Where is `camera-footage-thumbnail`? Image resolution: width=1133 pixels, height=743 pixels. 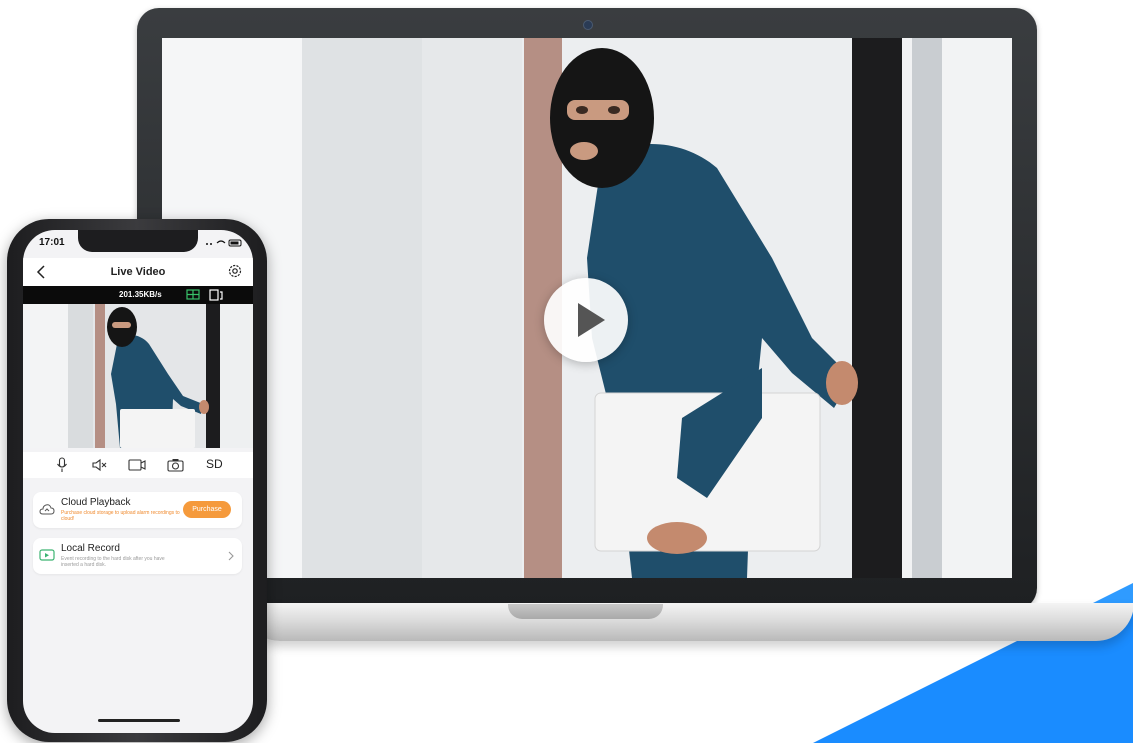
camera-footage-thumbnail is located at coordinates (138, 376).